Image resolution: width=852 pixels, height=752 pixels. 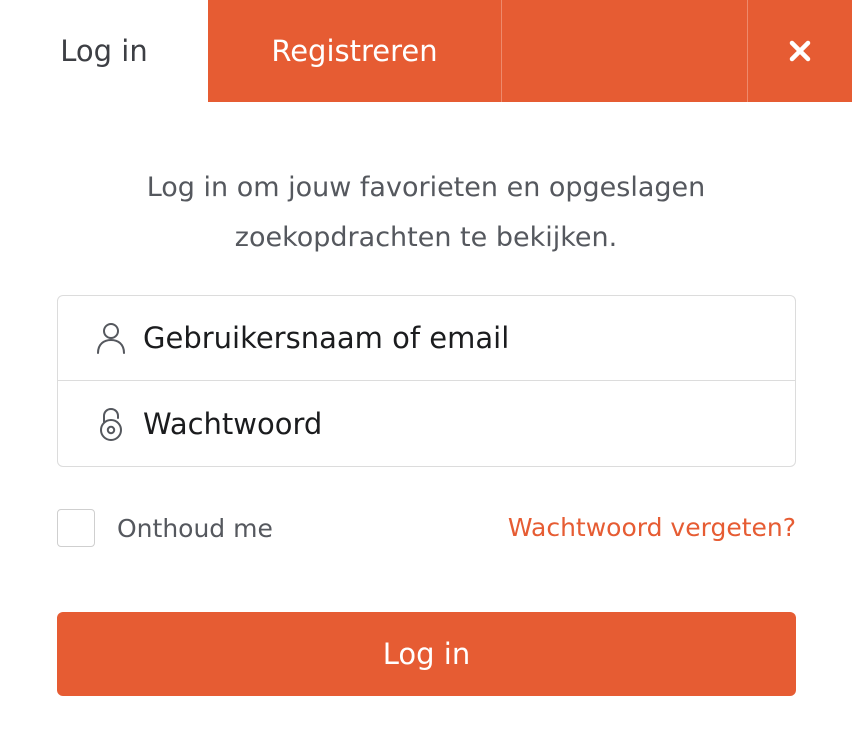 What do you see at coordinates (111, 338) in the screenshot?
I see `user-icon` at bounding box center [111, 338].